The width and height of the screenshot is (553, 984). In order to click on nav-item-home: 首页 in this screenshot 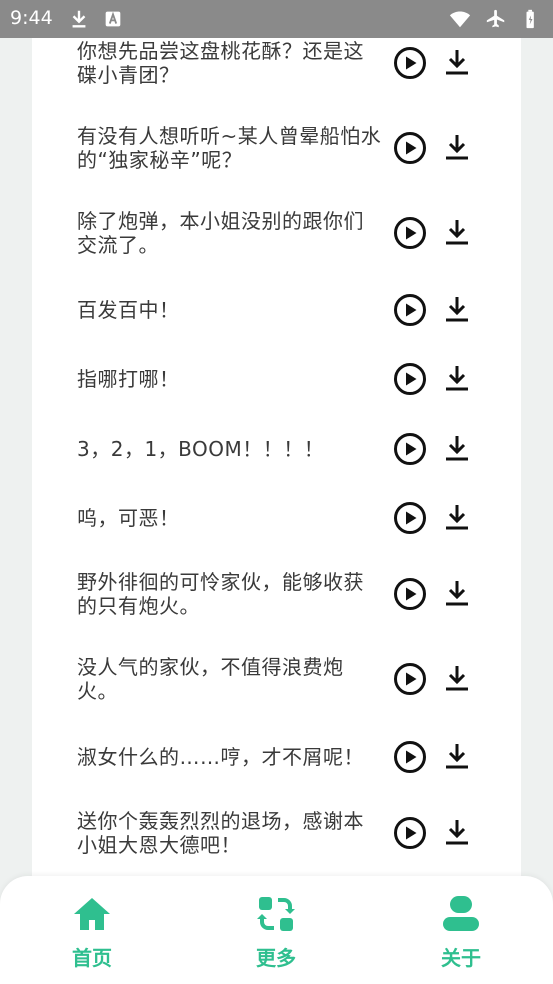, I will do `click(92, 932)`.